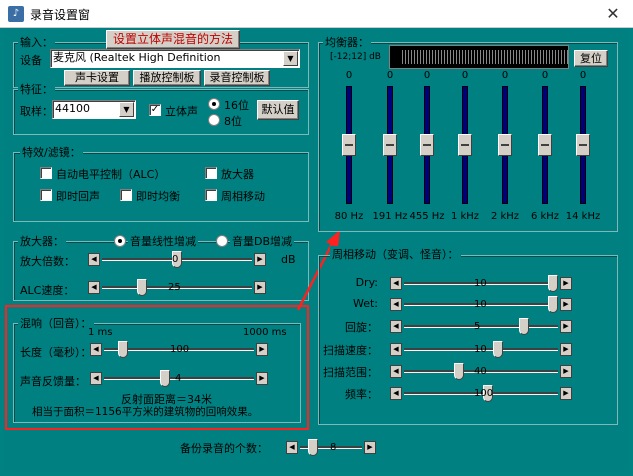 Image resolution: width=633 pixels, height=476 pixels. Describe the element at coordinates (214, 104) in the screenshot. I see `bit16-radio` at that location.